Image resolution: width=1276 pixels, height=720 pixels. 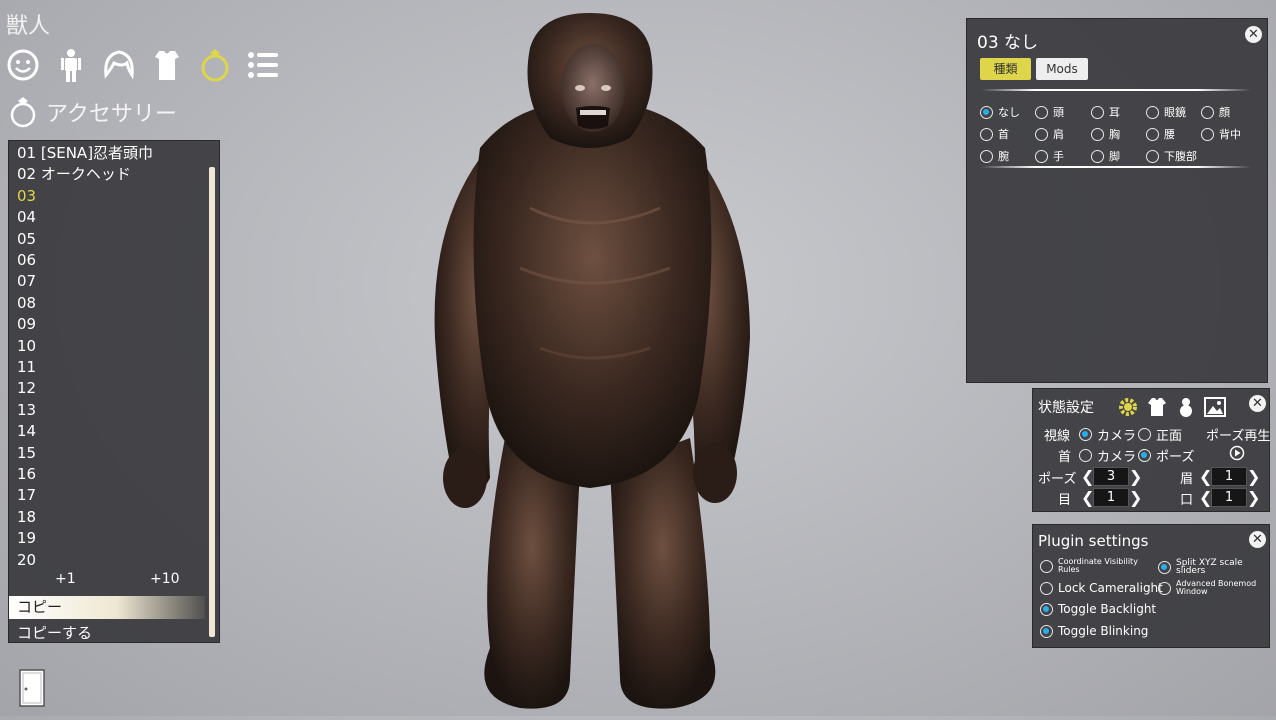 I want to click on eye-prev-icon: ❮, so click(x=1087, y=497).